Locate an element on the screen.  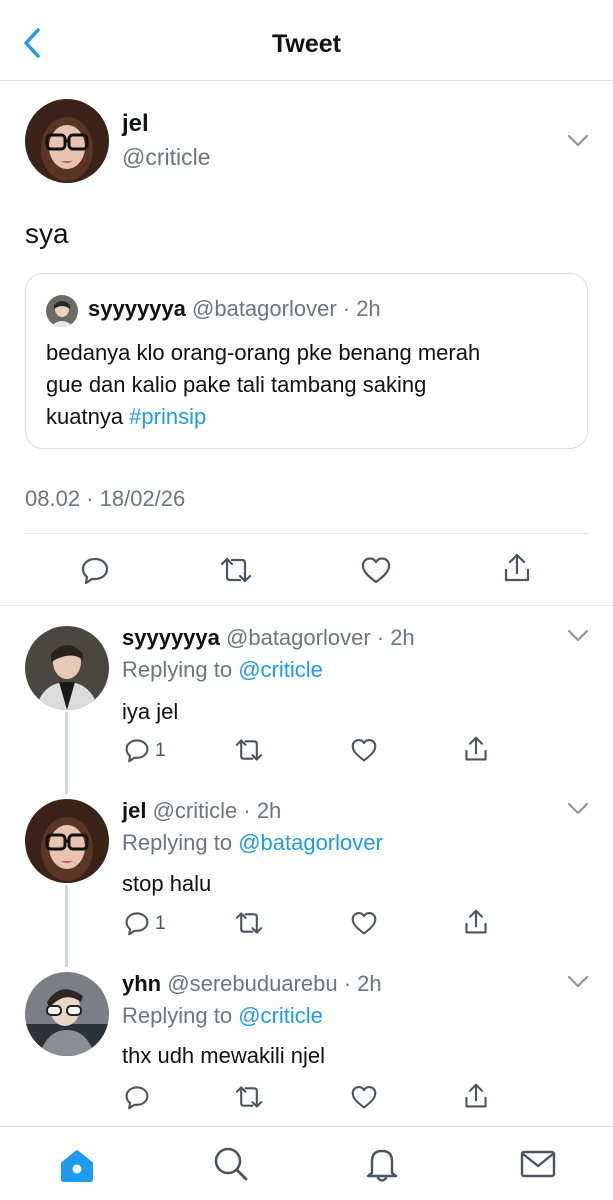
home-icon is located at coordinates (77, 1165).